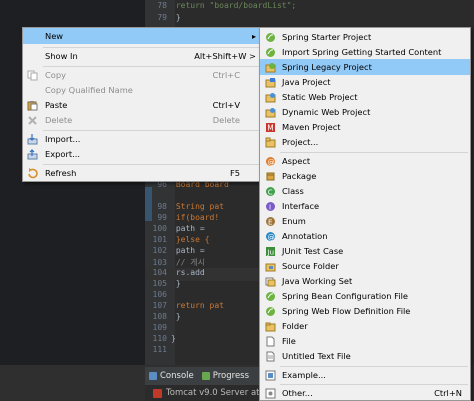 The height and width of the screenshot is (401, 474). What do you see at coordinates (32, 139) in the screenshot?
I see `import-icon` at bounding box center [32, 139].